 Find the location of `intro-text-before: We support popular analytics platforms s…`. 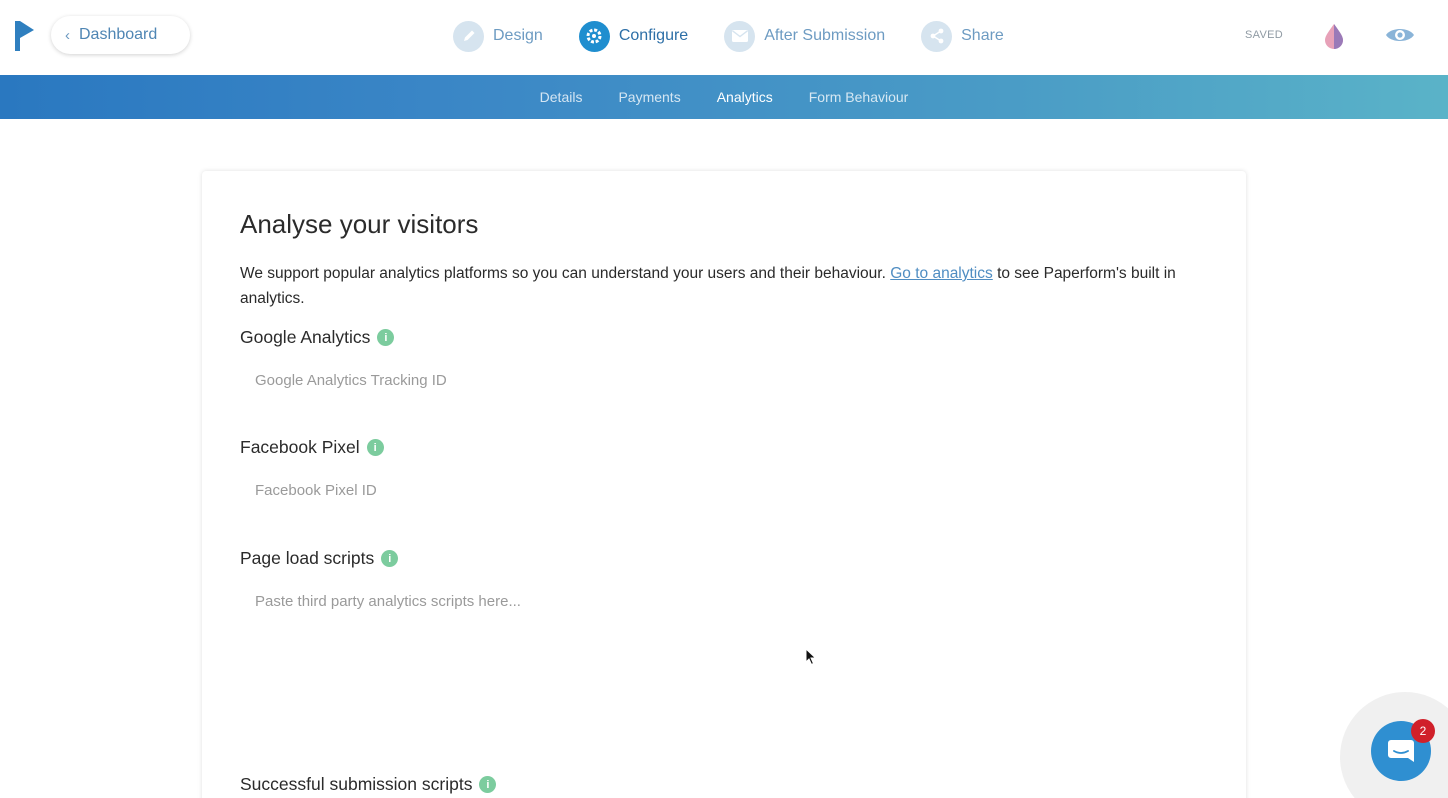

intro-text-before: We support popular analytics platforms s… is located at coordinates (565, 273).